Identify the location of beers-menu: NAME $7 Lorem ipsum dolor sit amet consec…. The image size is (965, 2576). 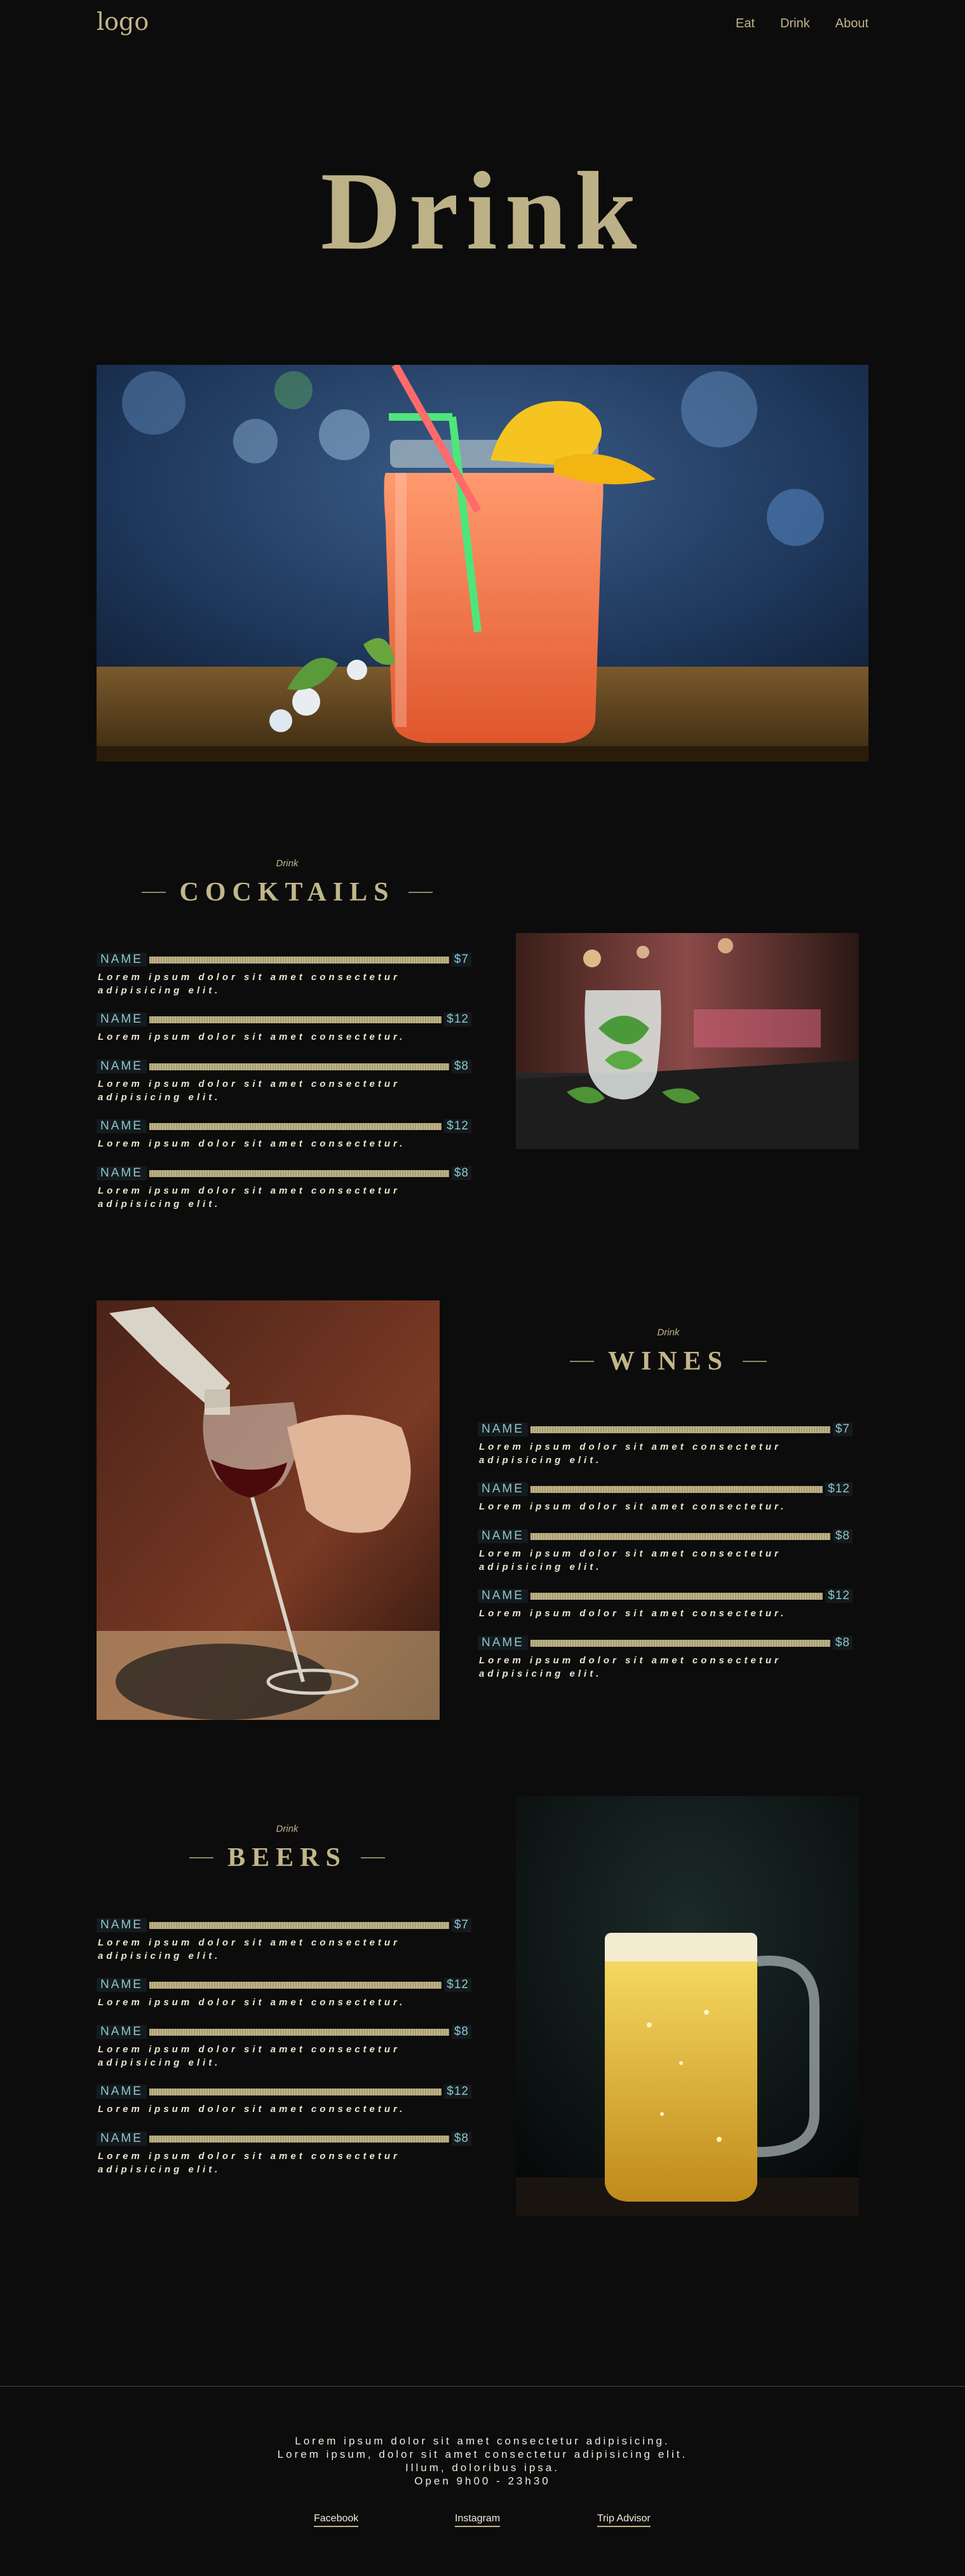
(287, 2050).